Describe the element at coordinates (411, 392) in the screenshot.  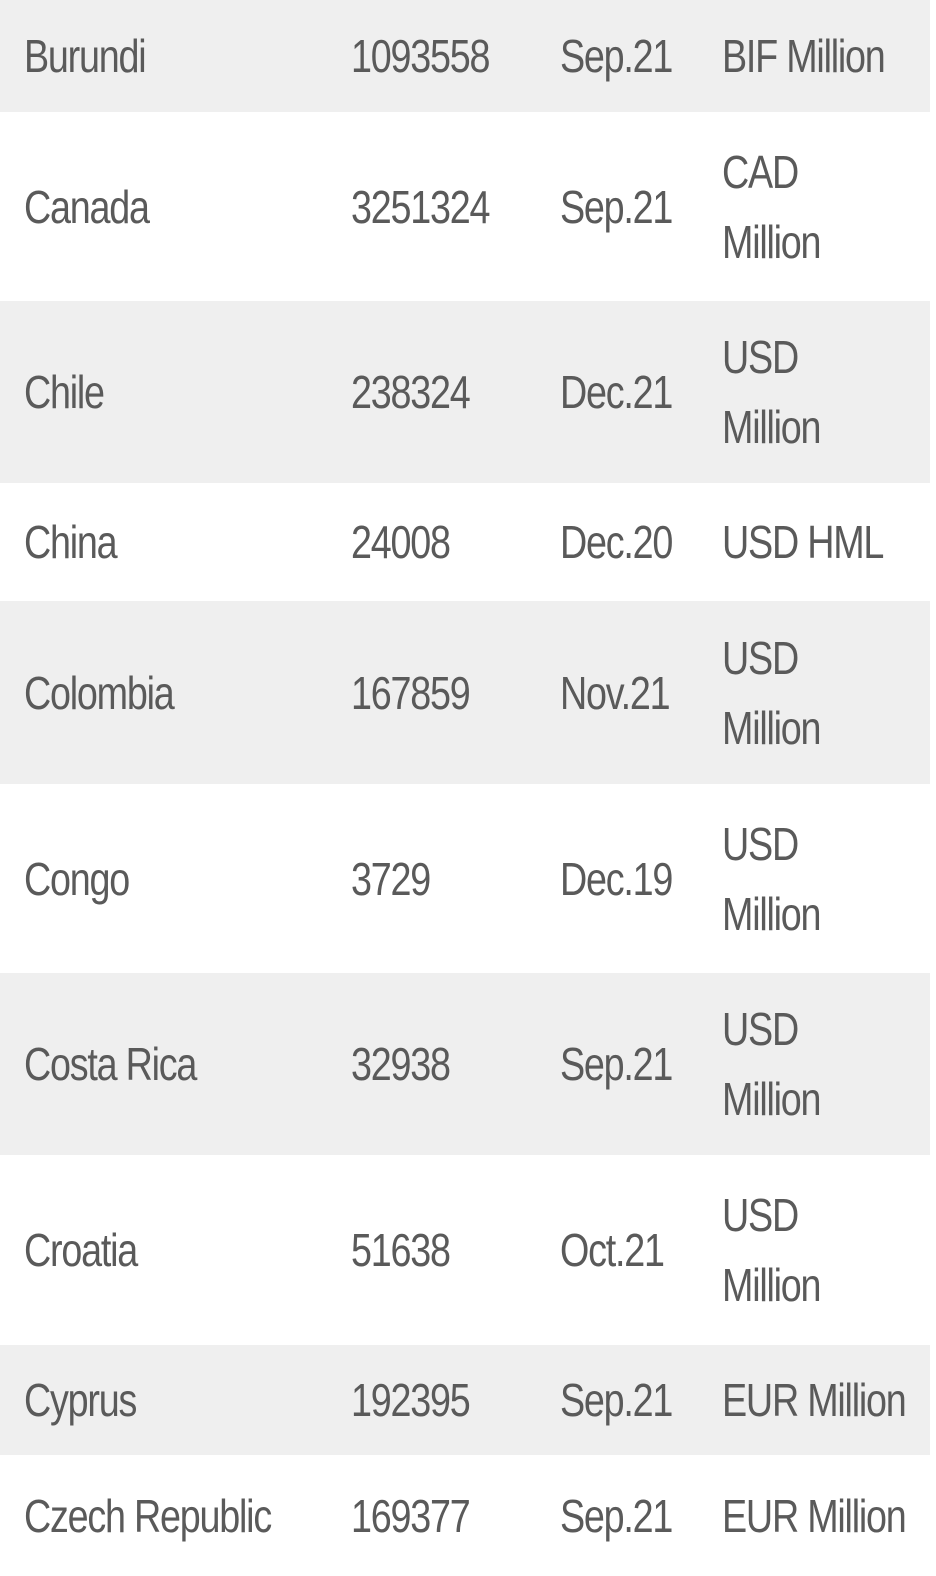
I see `value-cell: 238324` at that location.